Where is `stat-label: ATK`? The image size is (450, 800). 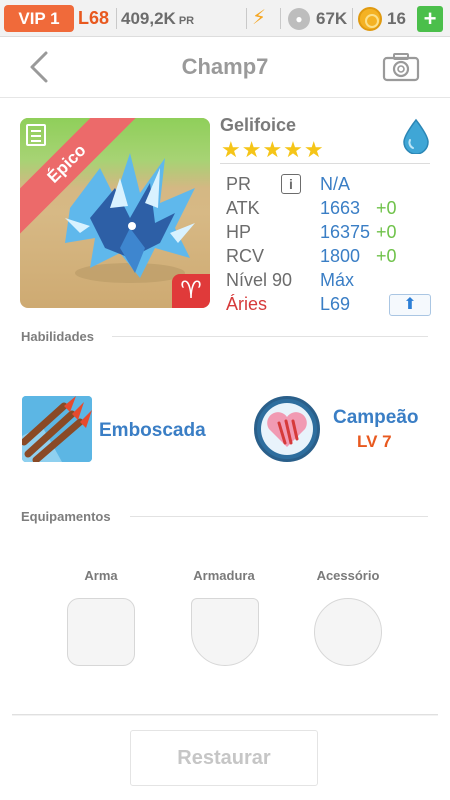
stat-label: ATK is located at coordinates (243, 208).